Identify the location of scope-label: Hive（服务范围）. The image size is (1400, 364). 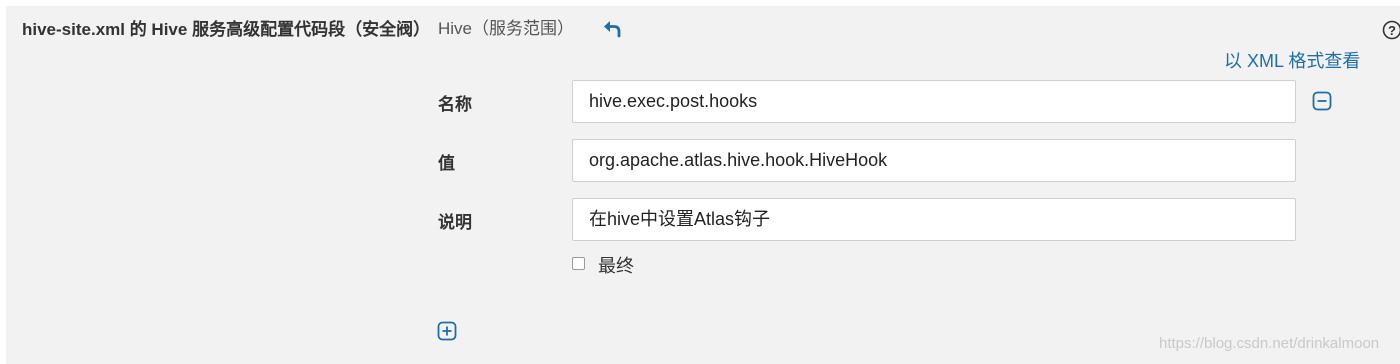
(506, 28).